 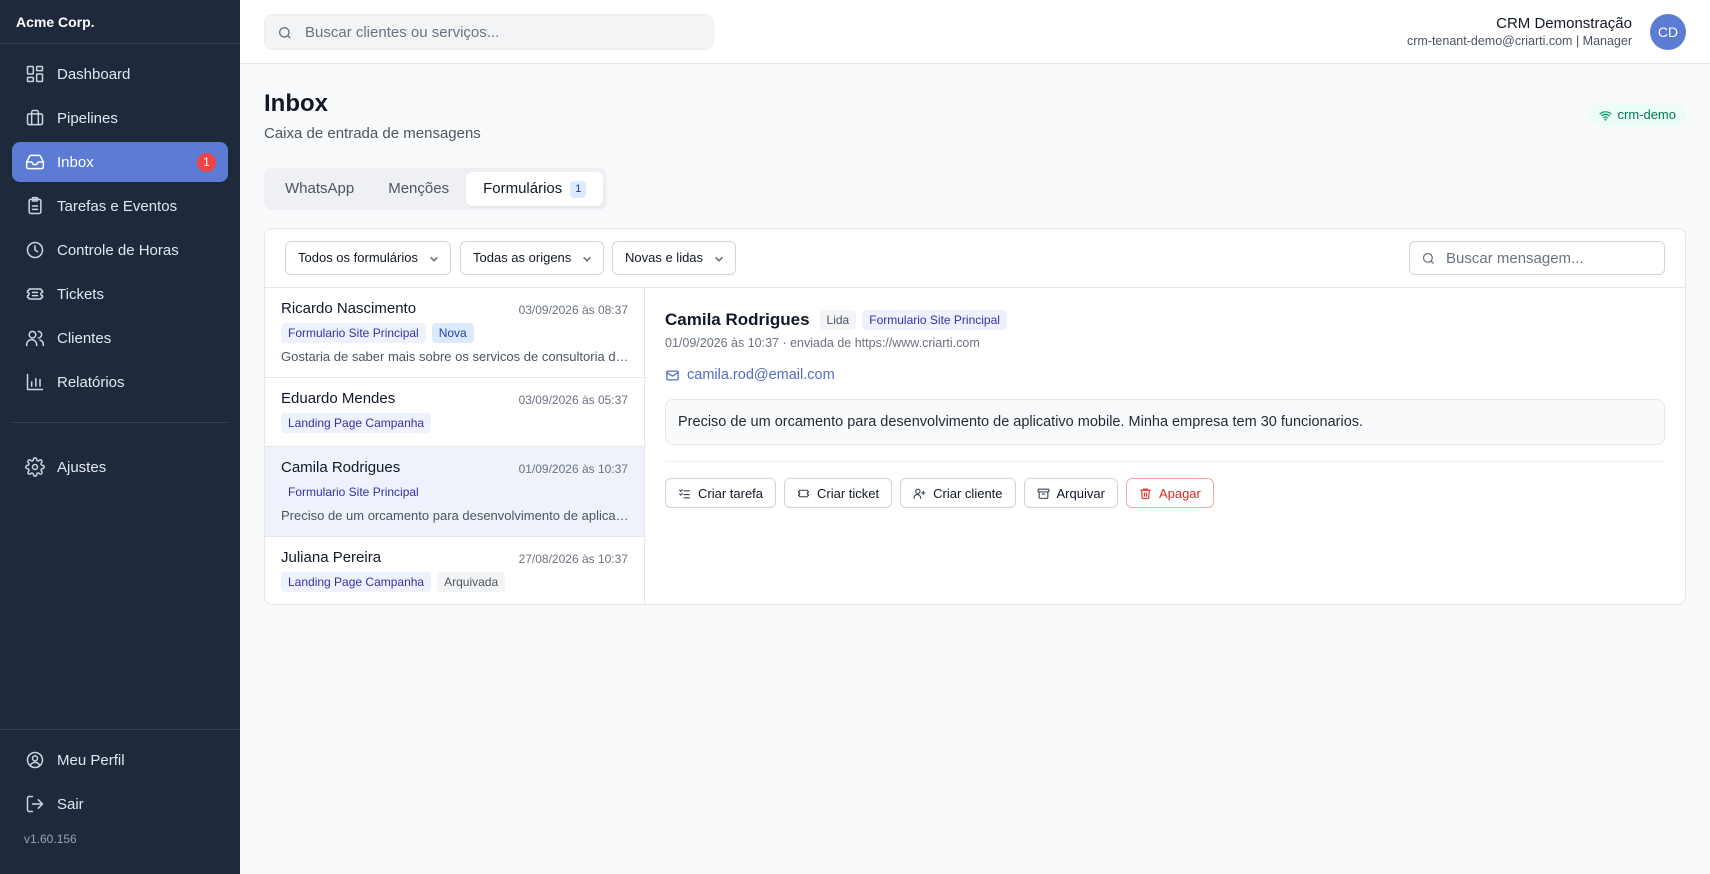 What do you see at coordinates (1551, 258) in the screenshot?
I see `message-search-input` at bounding box center [1551, 258].